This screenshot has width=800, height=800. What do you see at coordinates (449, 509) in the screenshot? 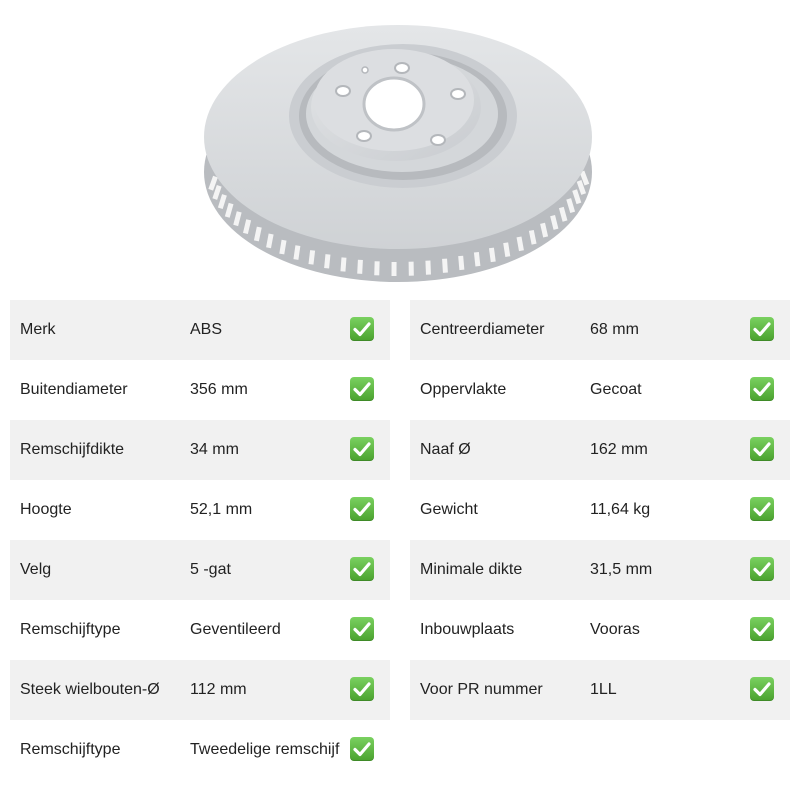
I see `spec-label: Gewicht` at bounding box center [449, 509].